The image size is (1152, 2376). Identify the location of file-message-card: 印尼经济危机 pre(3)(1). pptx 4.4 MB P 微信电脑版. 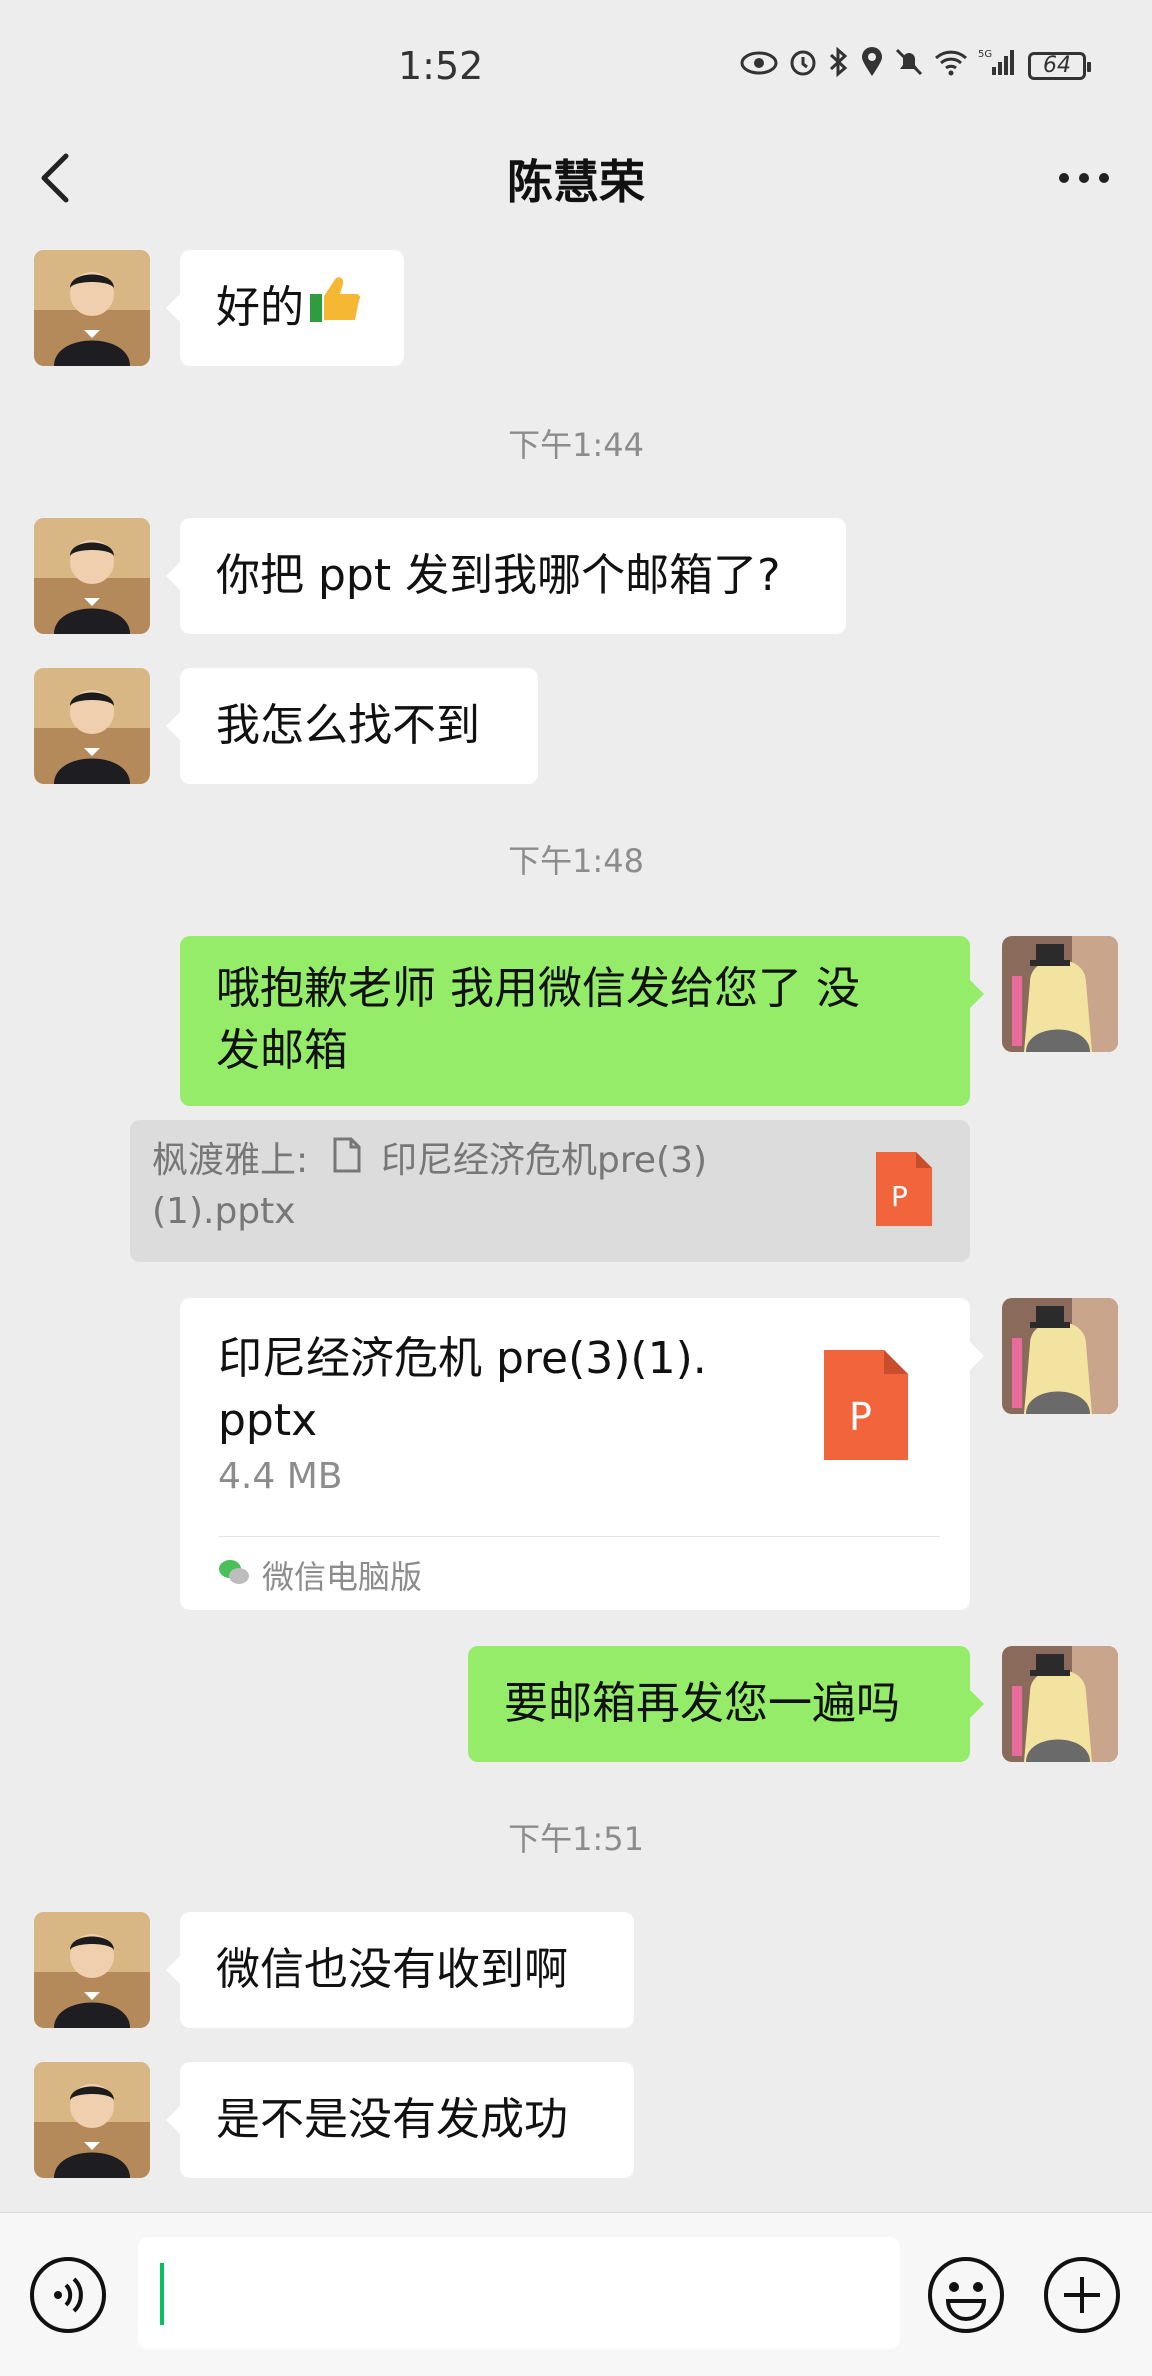
(582, 1454).